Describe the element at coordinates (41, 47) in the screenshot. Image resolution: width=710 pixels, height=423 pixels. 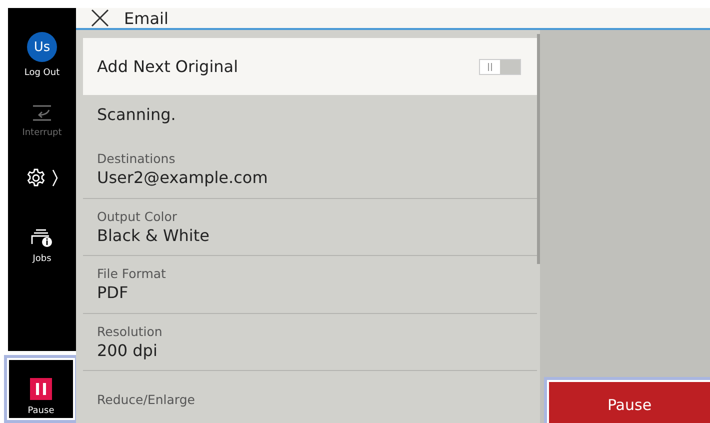
I see `user-avatar: Us` at that location.